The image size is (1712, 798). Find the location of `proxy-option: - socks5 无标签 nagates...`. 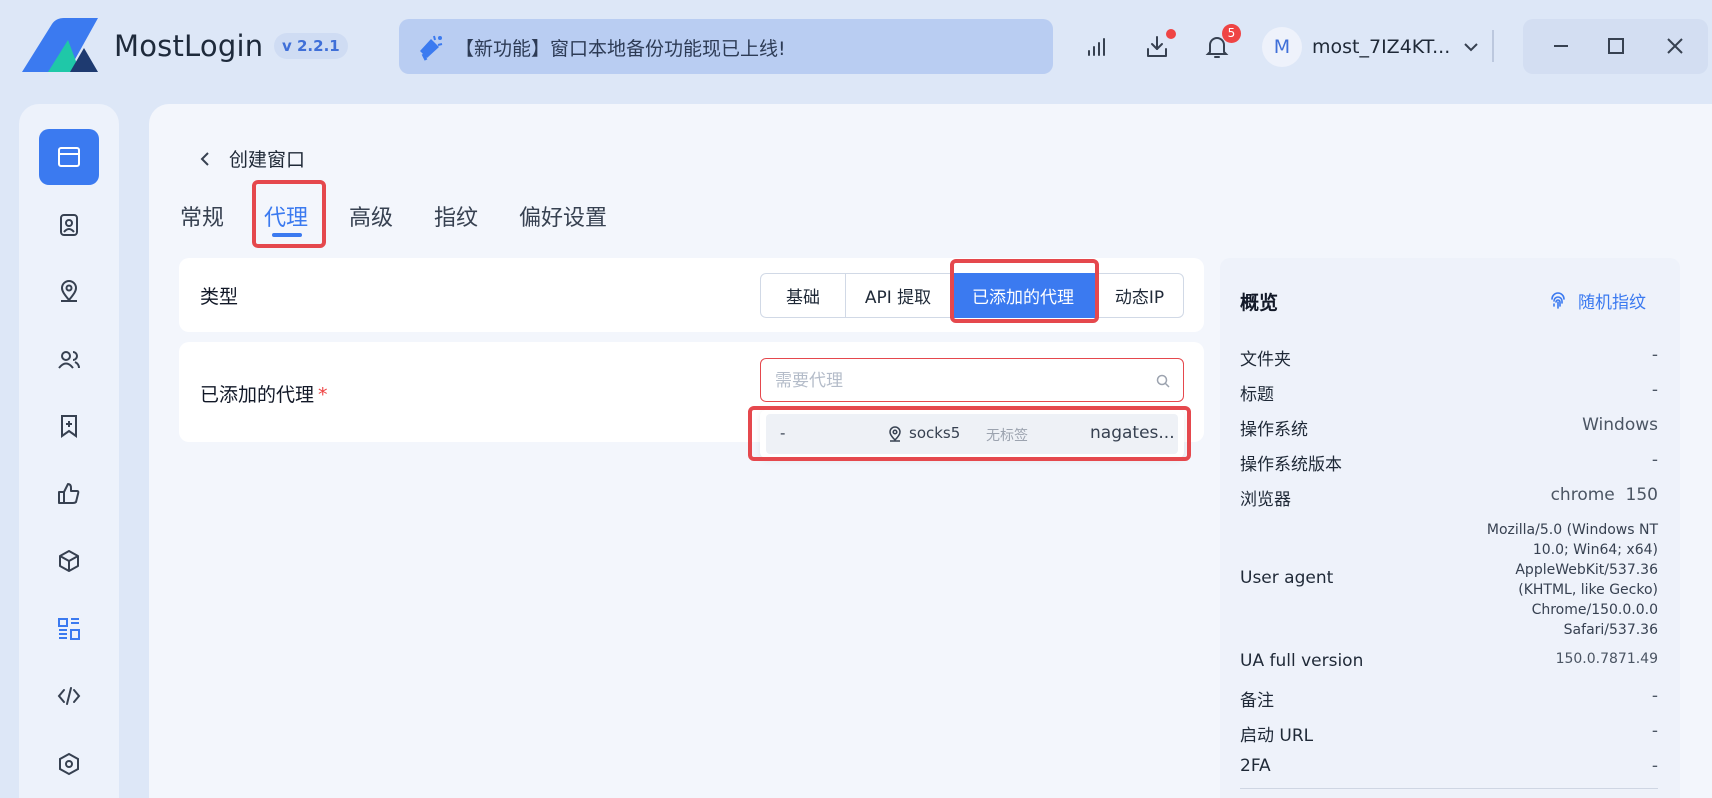

proxy-option: - socks5 无标签 nagates... is located at coordinates (972, 434).